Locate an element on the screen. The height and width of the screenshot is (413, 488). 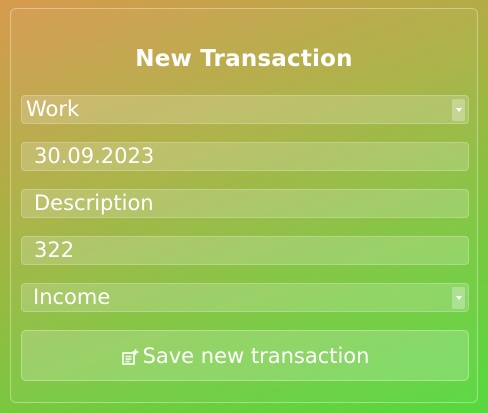
save-new-transaction-button: Save new transaction is located at coordinates (245, 355).